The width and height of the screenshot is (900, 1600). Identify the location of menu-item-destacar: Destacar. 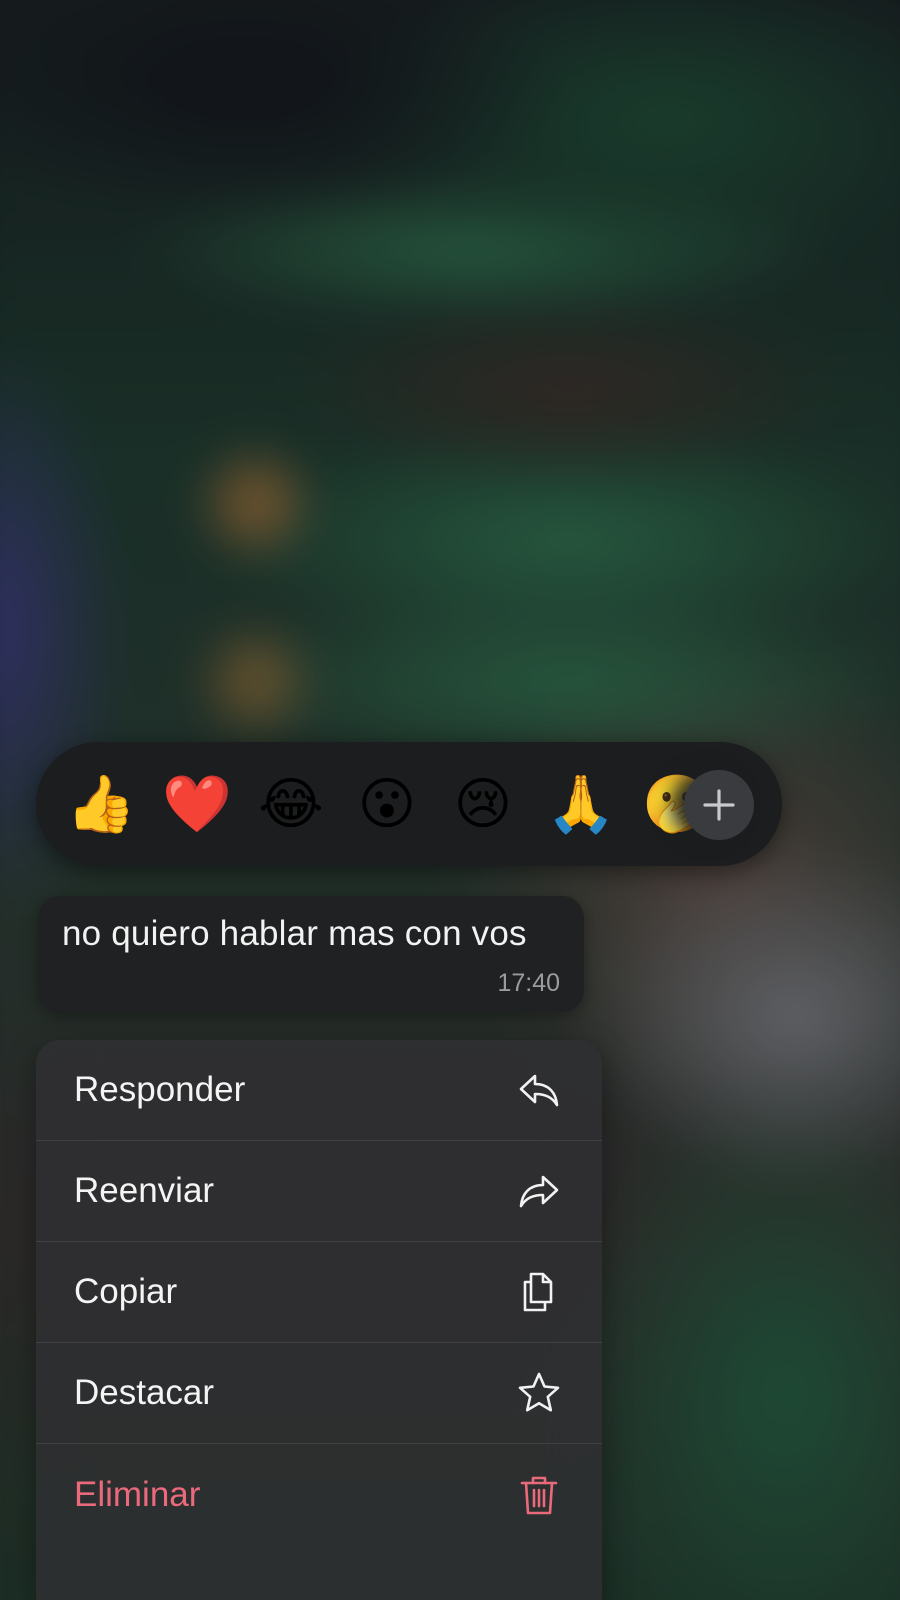
(319, 1393).